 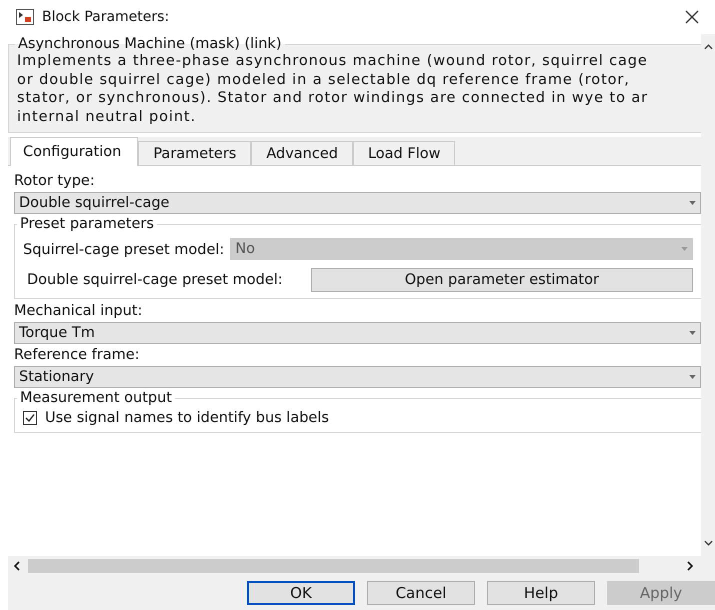 What do you see at coordinates (77, 355) in the screenshot?
I see `field-label: Reference frame:` at bounding box center [77, 355].